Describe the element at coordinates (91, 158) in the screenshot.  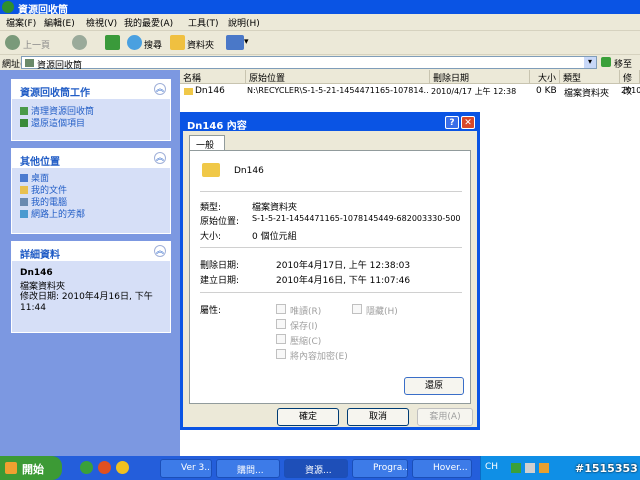
I see `panel-title: 其他位置` at that location.